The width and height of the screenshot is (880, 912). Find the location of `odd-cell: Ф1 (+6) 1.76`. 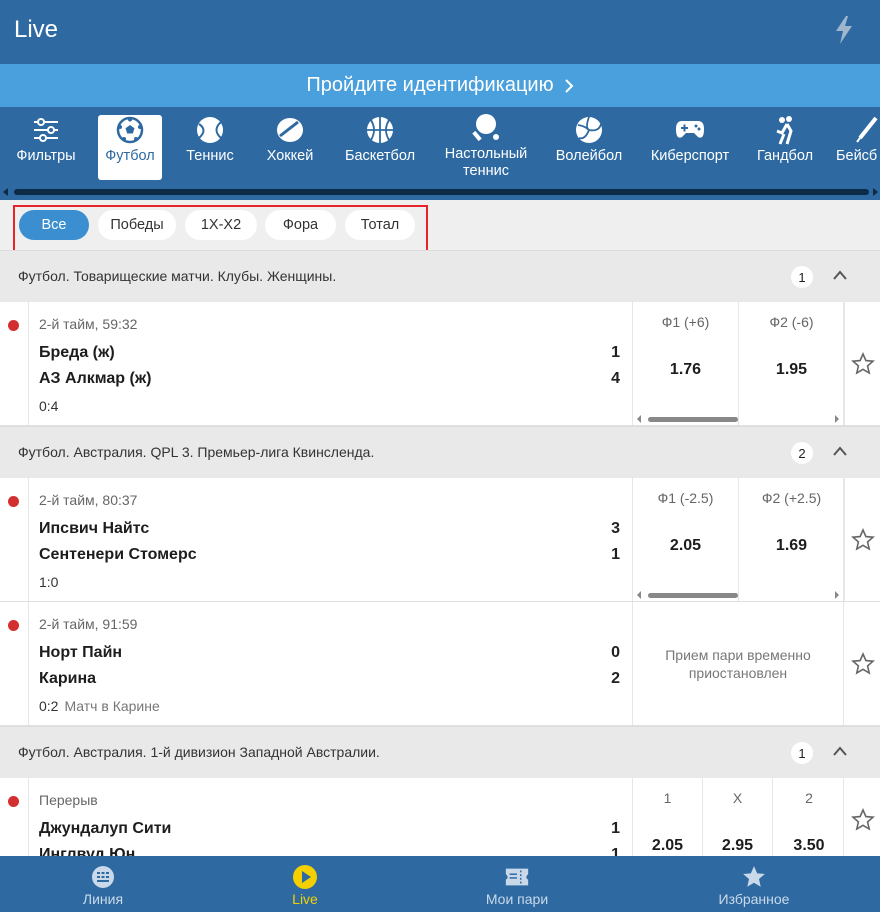

odd-cell: Ф1 (+6) 1.76 is located at coordinates (686, 363).